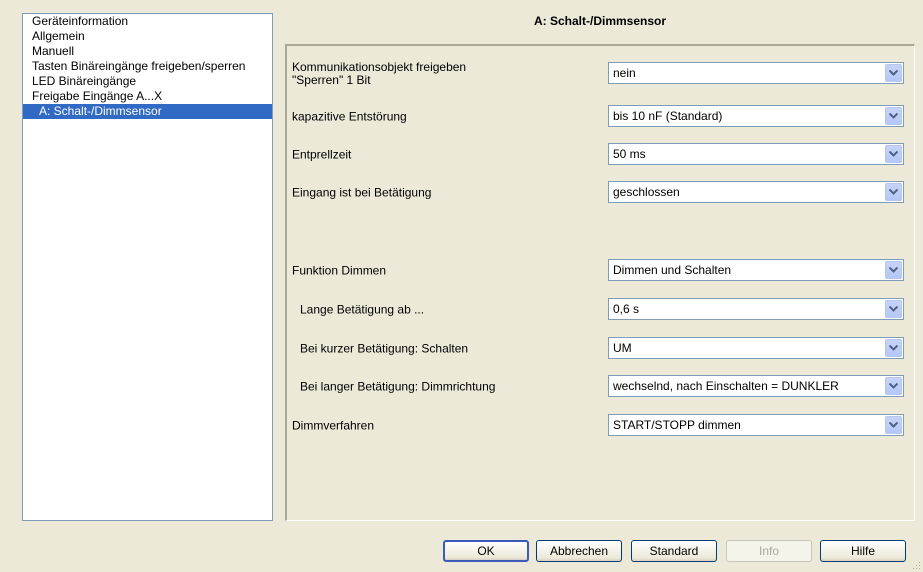 The image size is (923, 572). I want to click on entprellzeit-select: 50 ms, so click(756, 154).